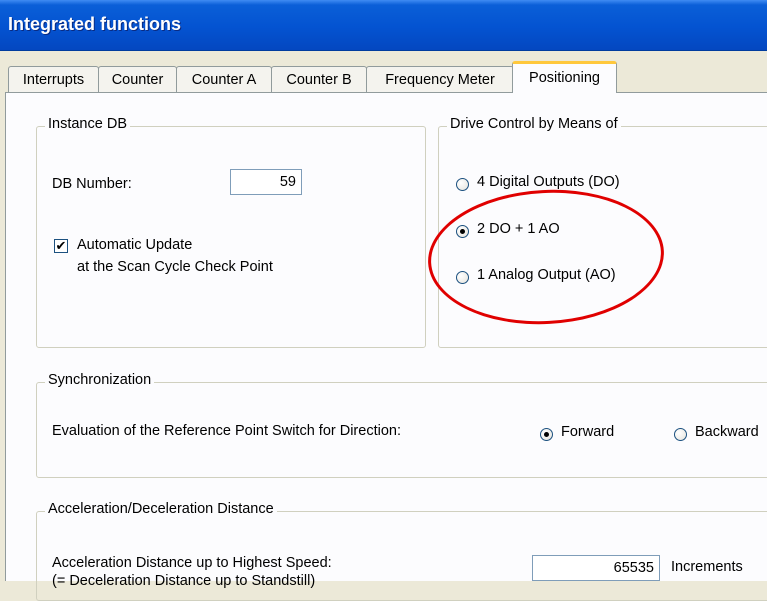  Describe the element at coordinates (383, 25) in the screenshot. I see `title-bar: Integrated functions` at that location.